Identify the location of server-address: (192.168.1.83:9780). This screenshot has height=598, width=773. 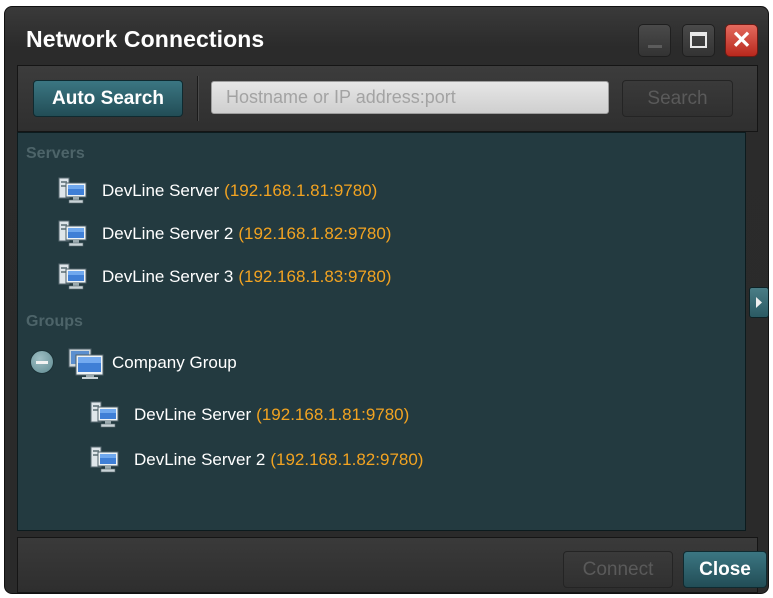
(315, 276).